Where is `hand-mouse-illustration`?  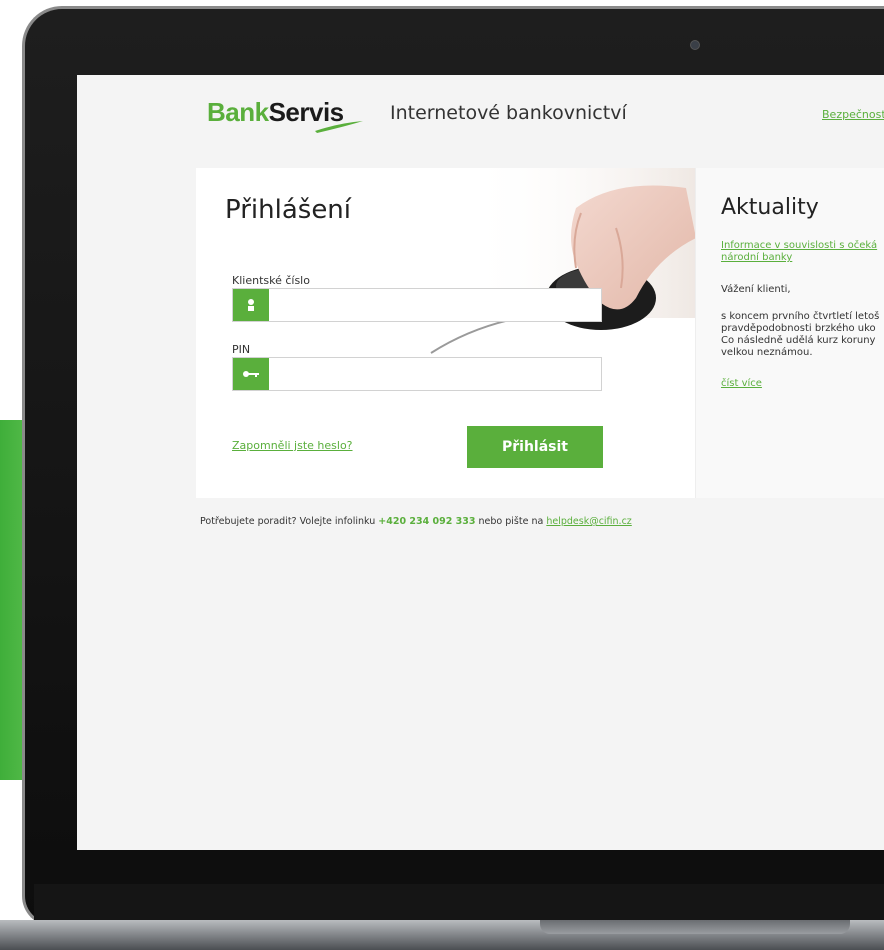
hand-mouse-illustration is located at coordinates (563, 261).